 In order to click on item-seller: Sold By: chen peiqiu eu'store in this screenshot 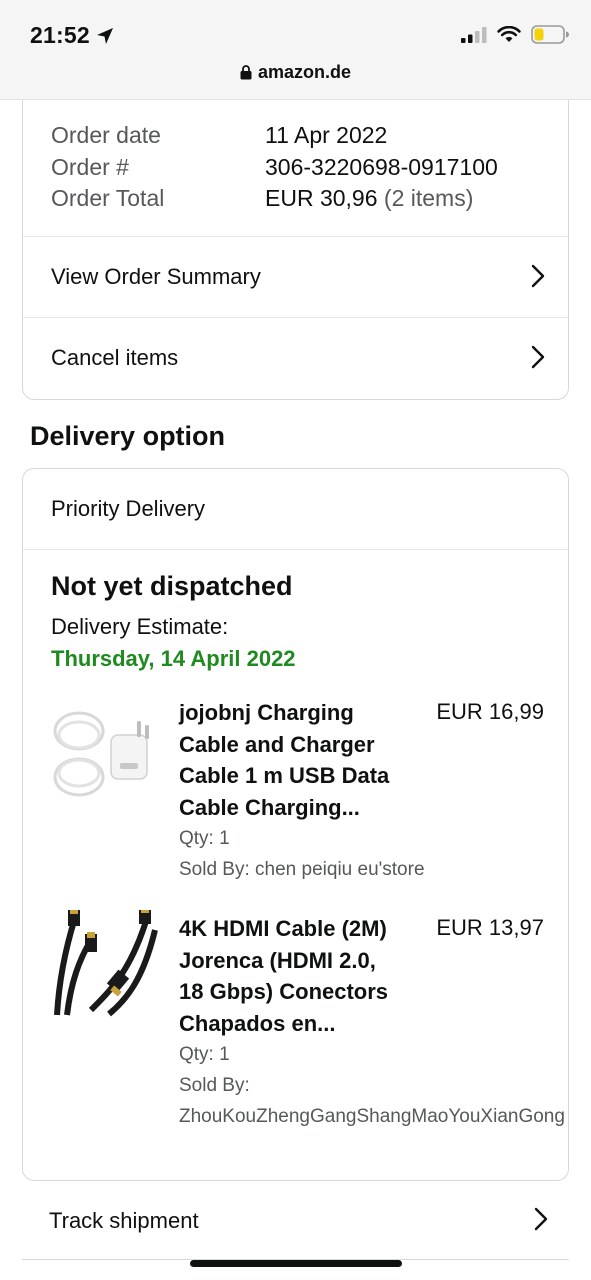, I will do `click(302, 869)`.